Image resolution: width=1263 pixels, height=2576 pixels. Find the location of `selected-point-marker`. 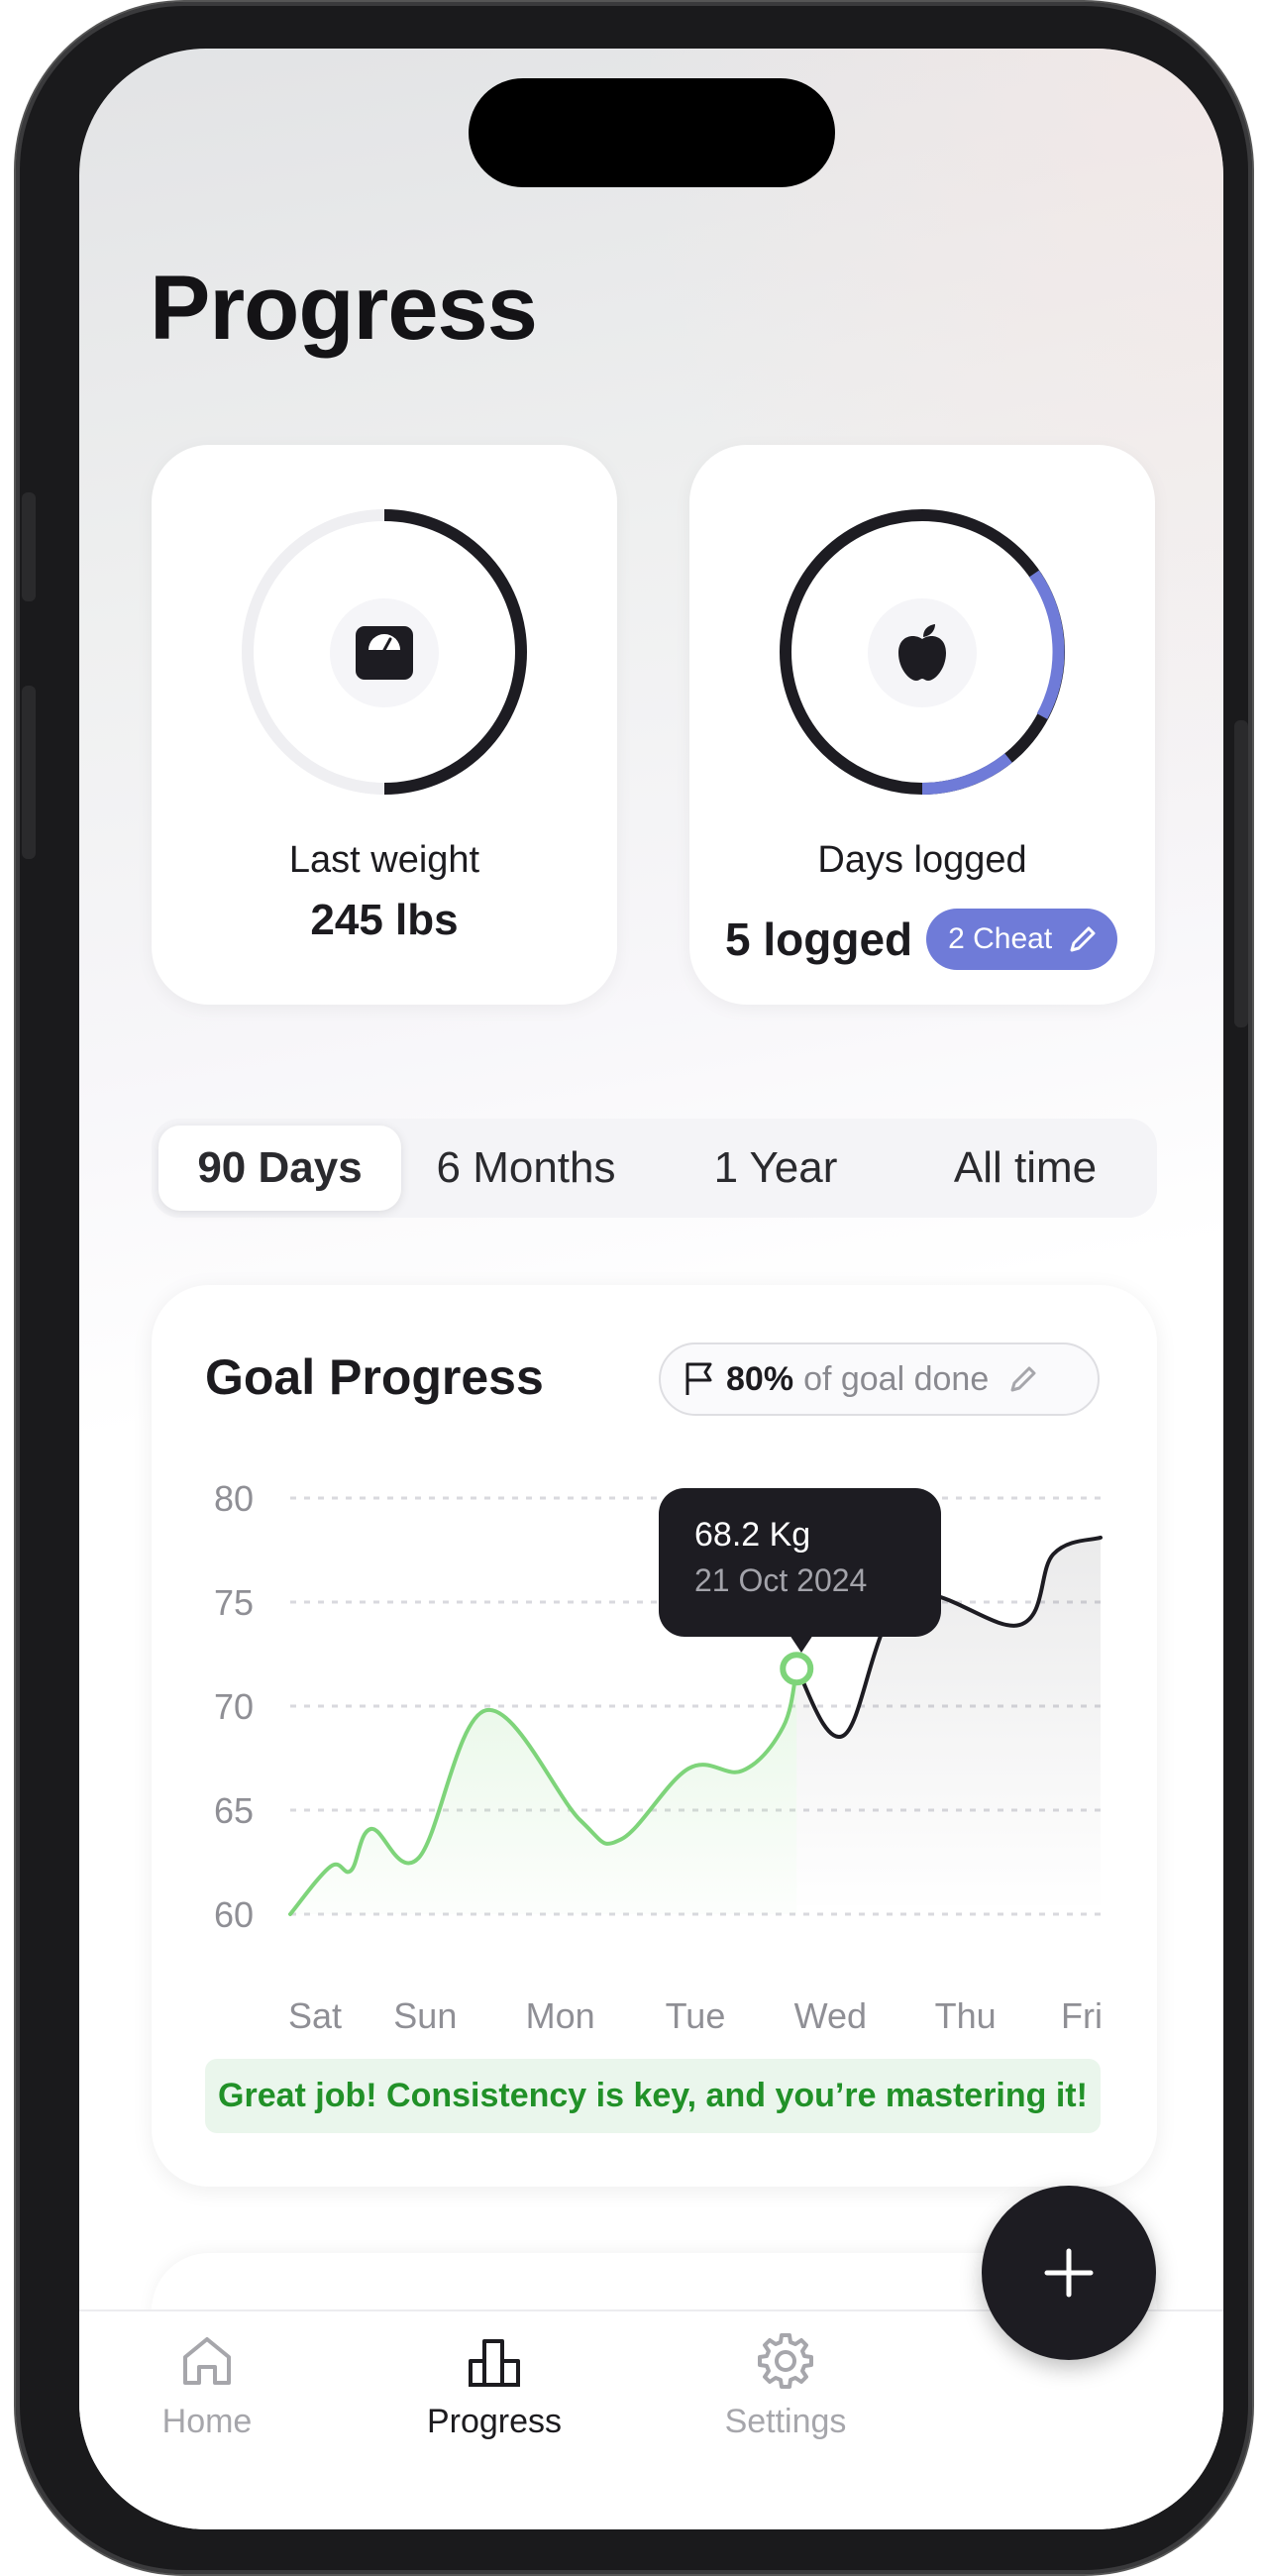

selected-point-marker is located at coordinates (797, 1669).